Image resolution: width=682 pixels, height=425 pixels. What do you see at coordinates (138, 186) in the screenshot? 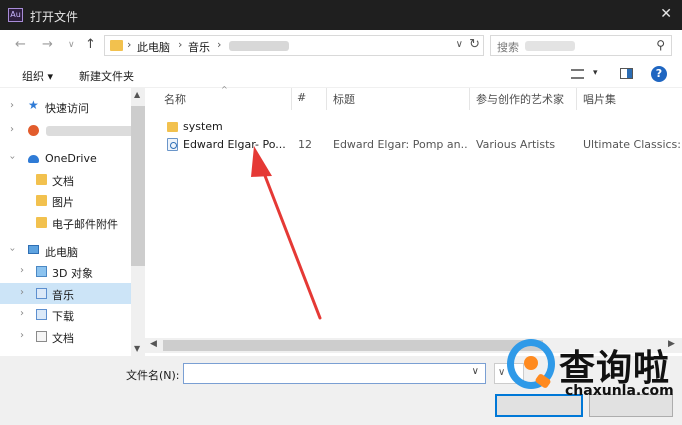
I see `nav-pane-scroll-thumb` at bounding box center [138, 186].